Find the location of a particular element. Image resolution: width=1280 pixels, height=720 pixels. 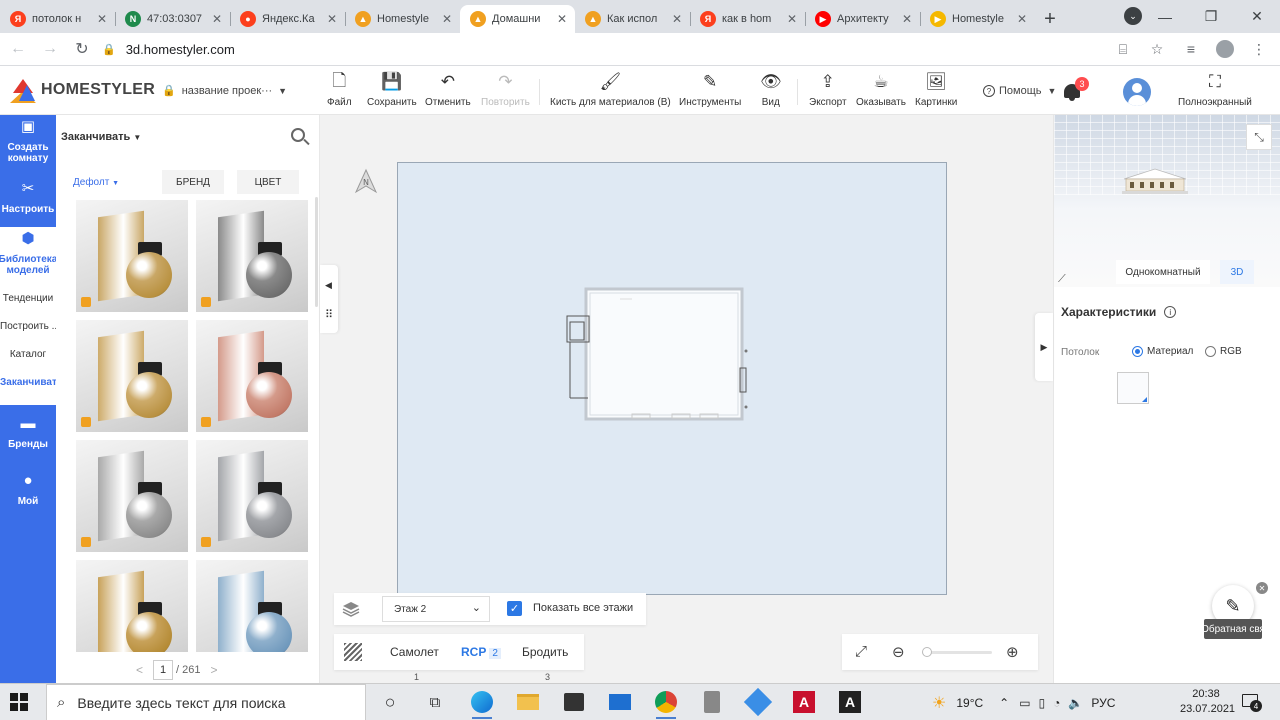

help-menu: ? Помощь ▼ is located at coordinates (1019, 91).